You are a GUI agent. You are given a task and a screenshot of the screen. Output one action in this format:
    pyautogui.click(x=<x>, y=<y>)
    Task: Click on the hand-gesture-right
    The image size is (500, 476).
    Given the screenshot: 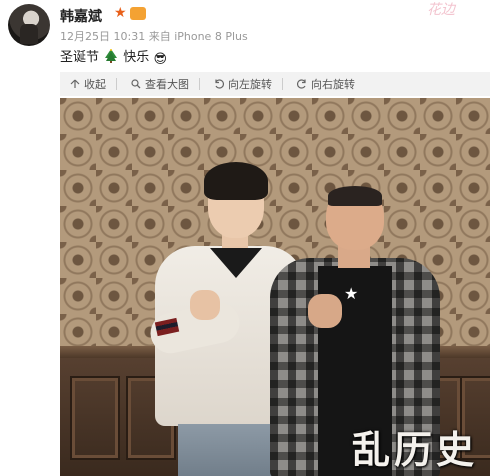 What is the action you would take?
    pyautogui.click(x=325, y=311)
    